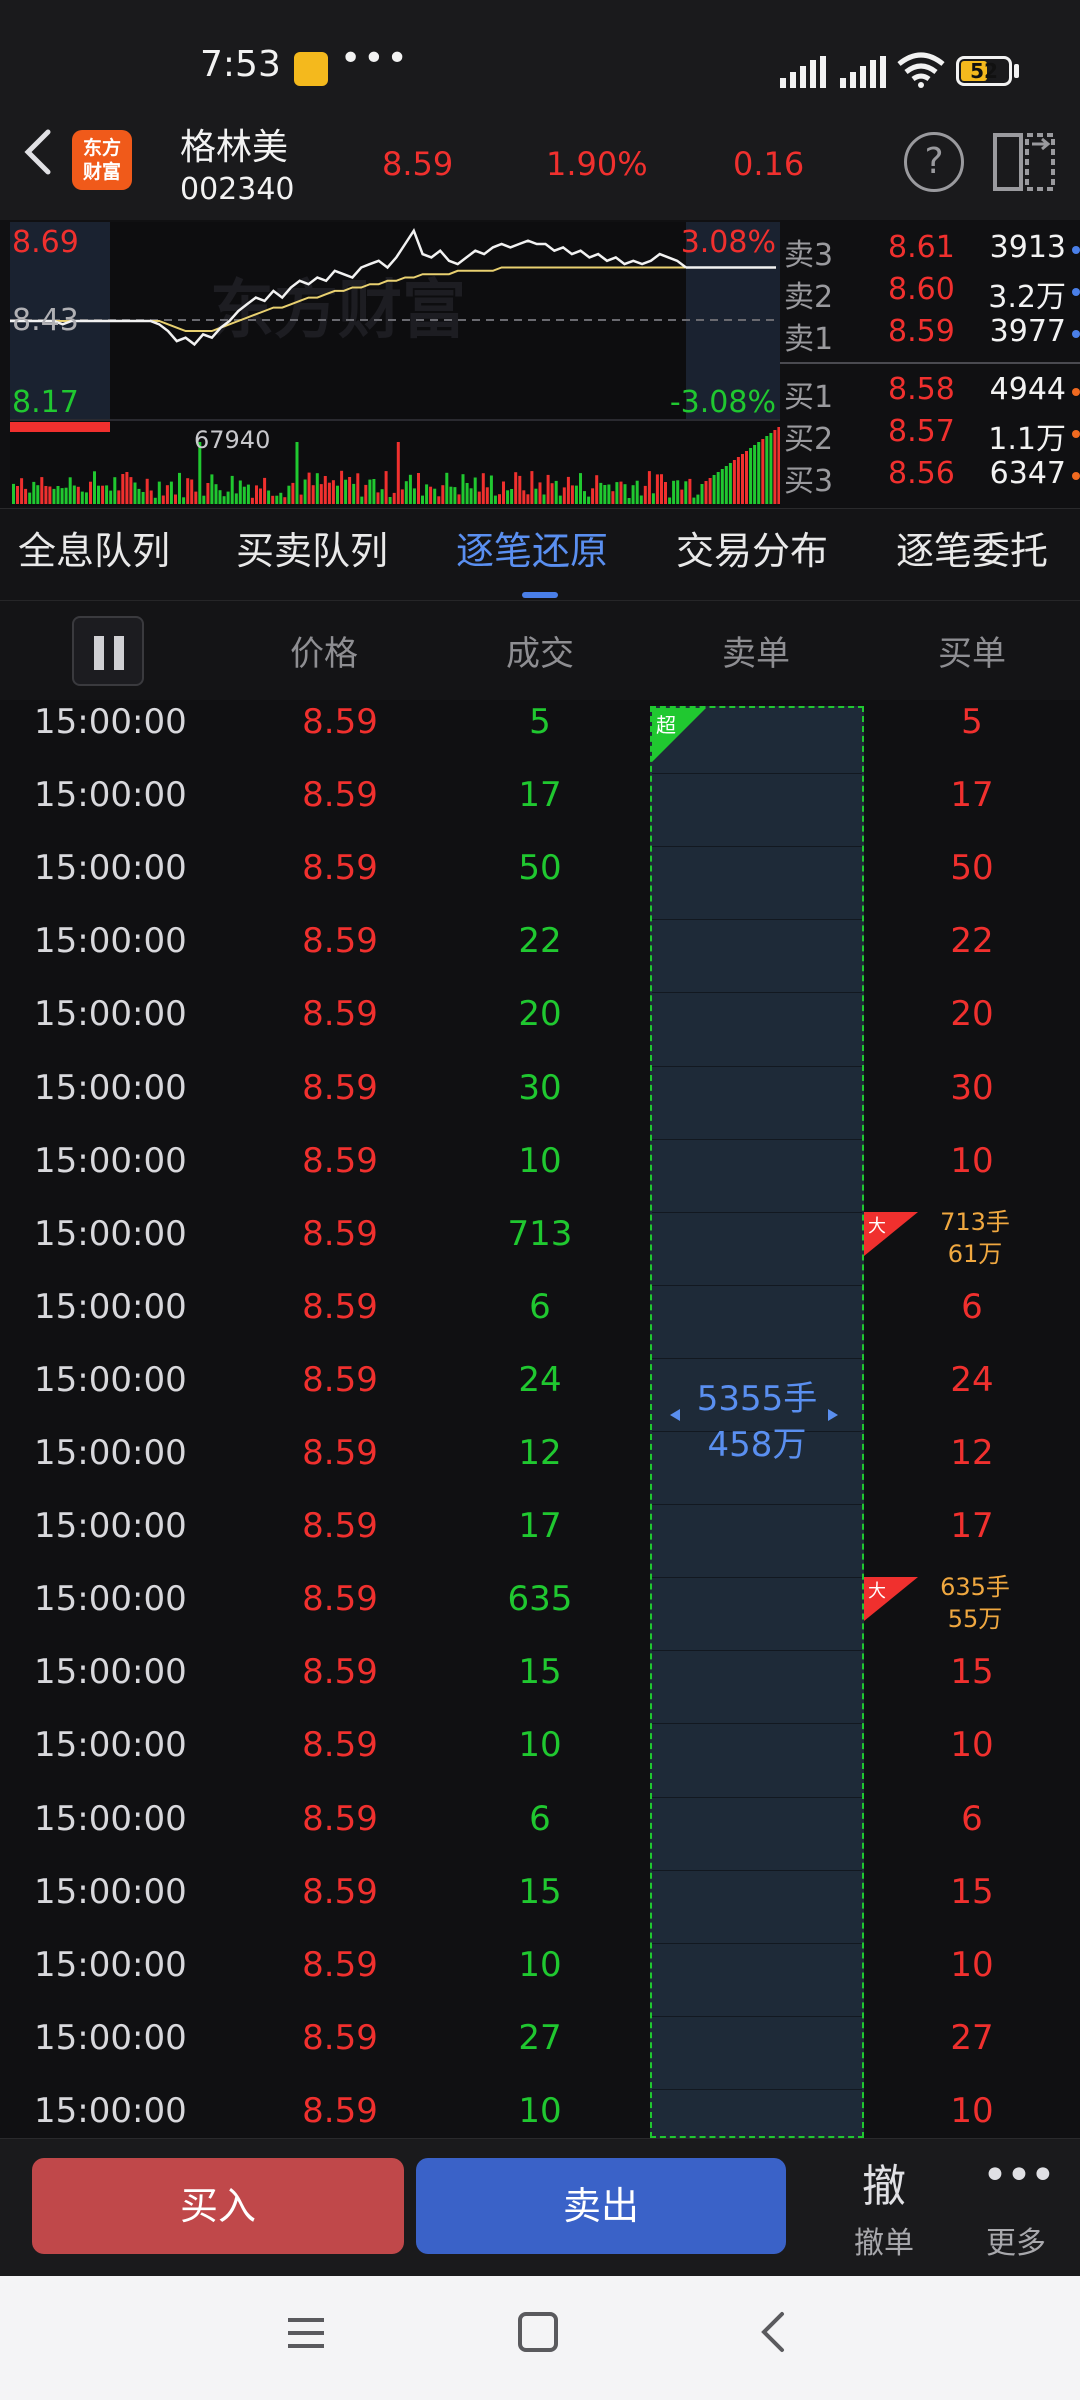 The image size is (1080, 2400). What do you see at coordinates (540, 1092) in the screenshot?
I see `table-row: 15:00:00 8.59 30 30` at bounding box center [540, 1092].